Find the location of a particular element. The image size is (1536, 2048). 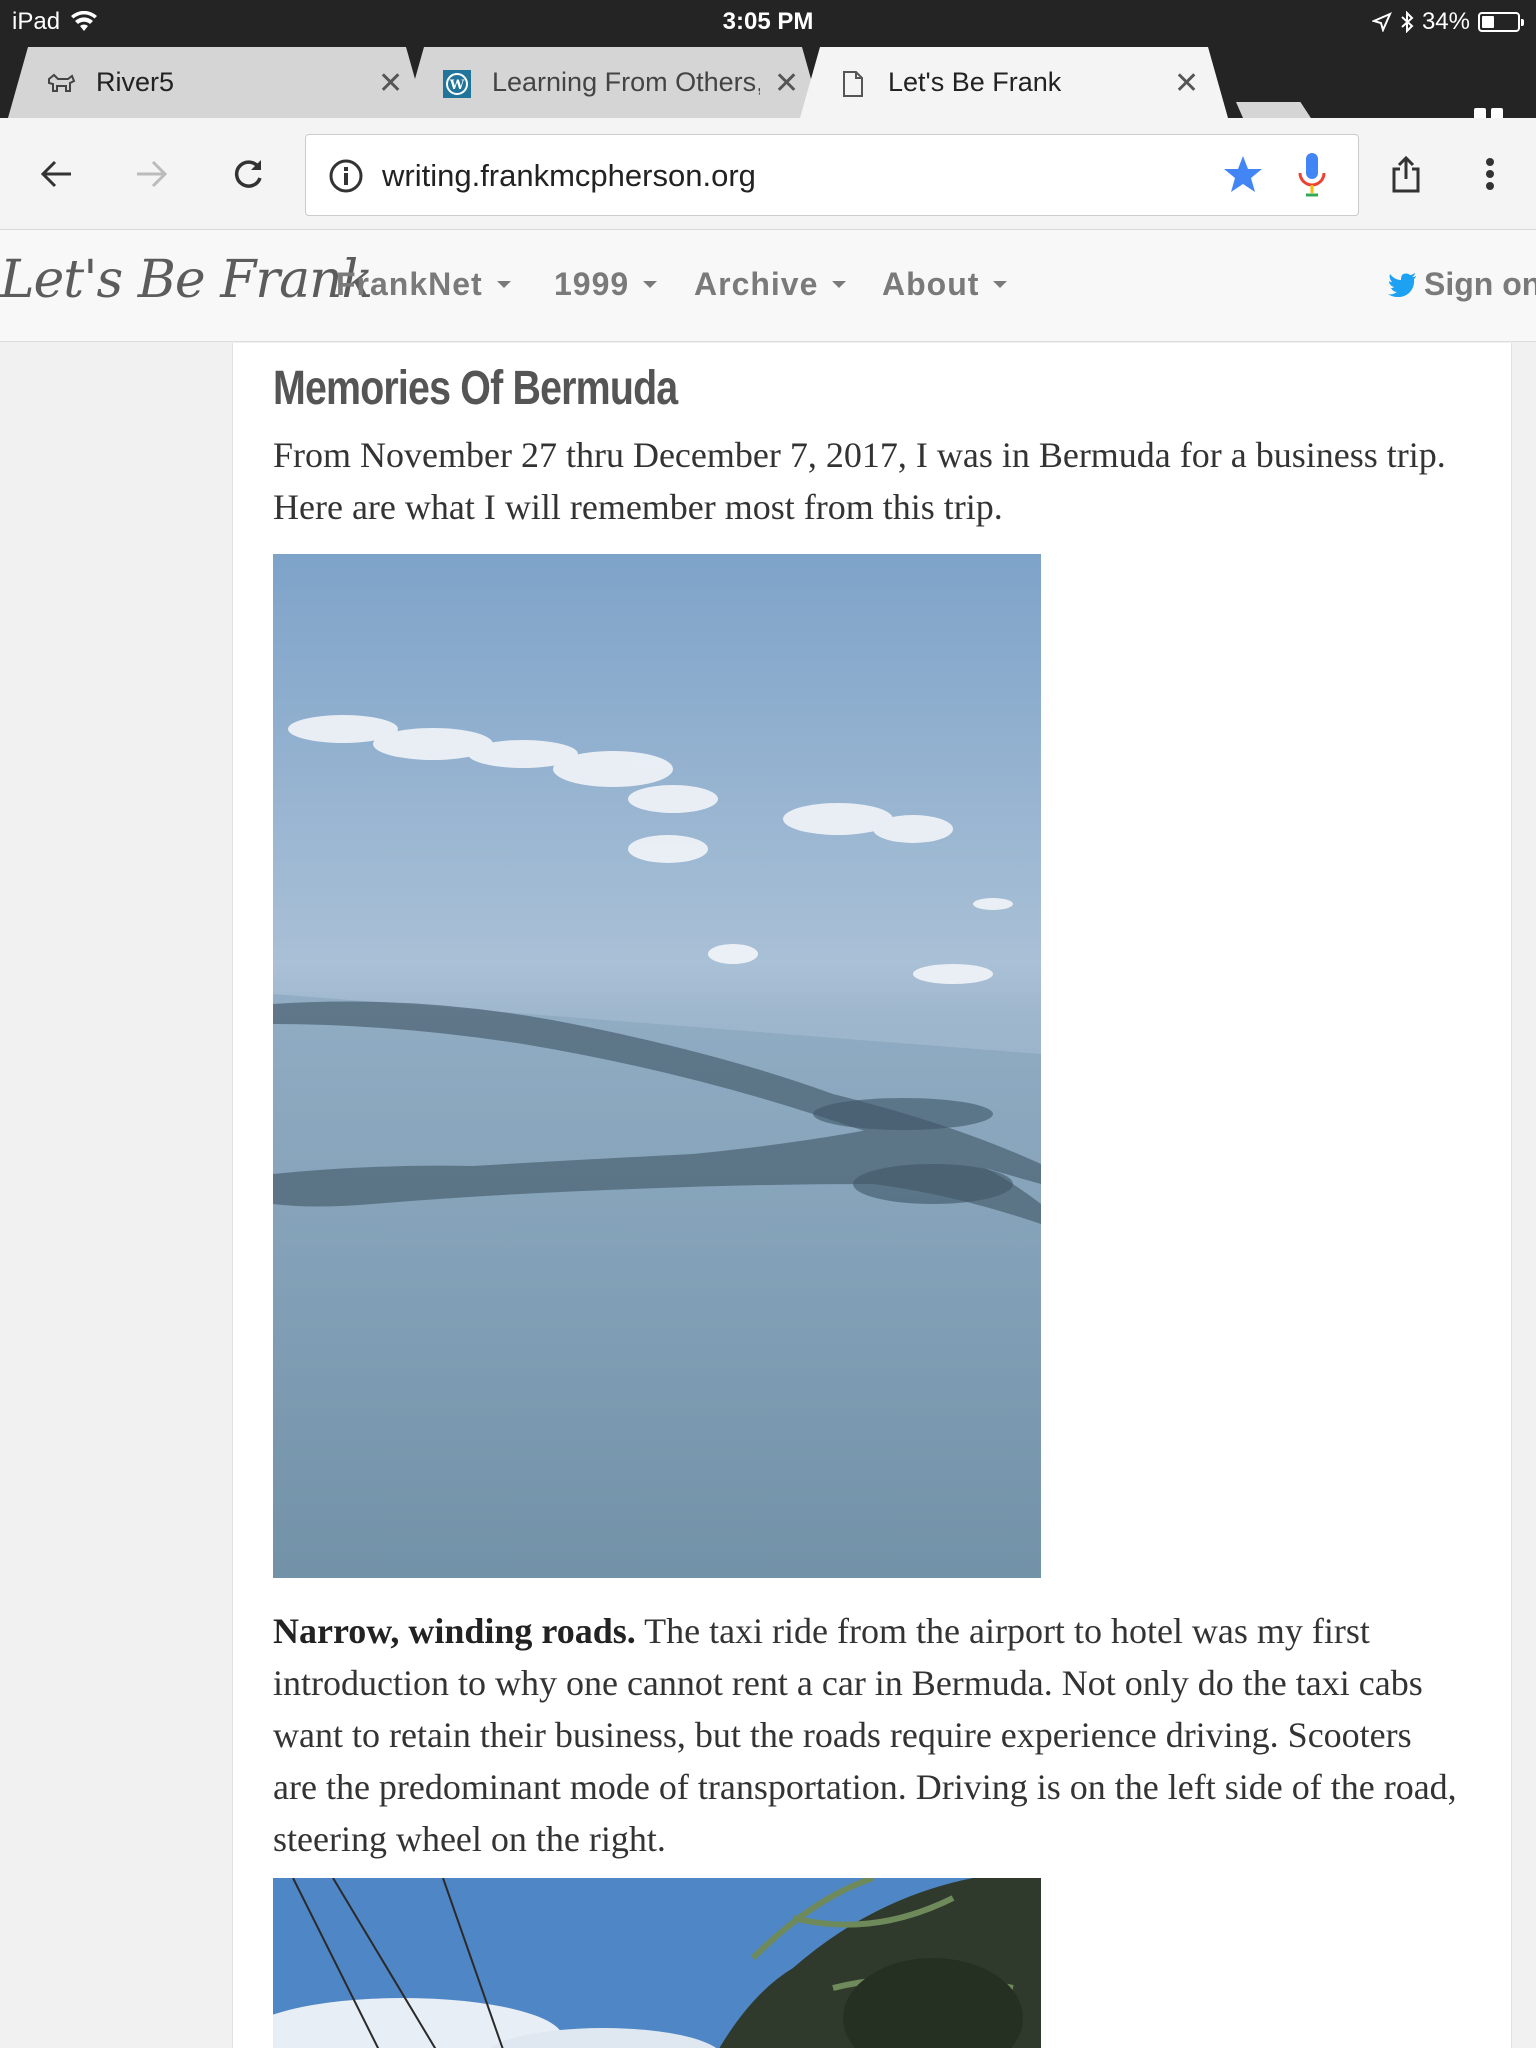

tab-lets-be-frank: Let's Be Frank ✕ is located at coordinates (1014, 82).